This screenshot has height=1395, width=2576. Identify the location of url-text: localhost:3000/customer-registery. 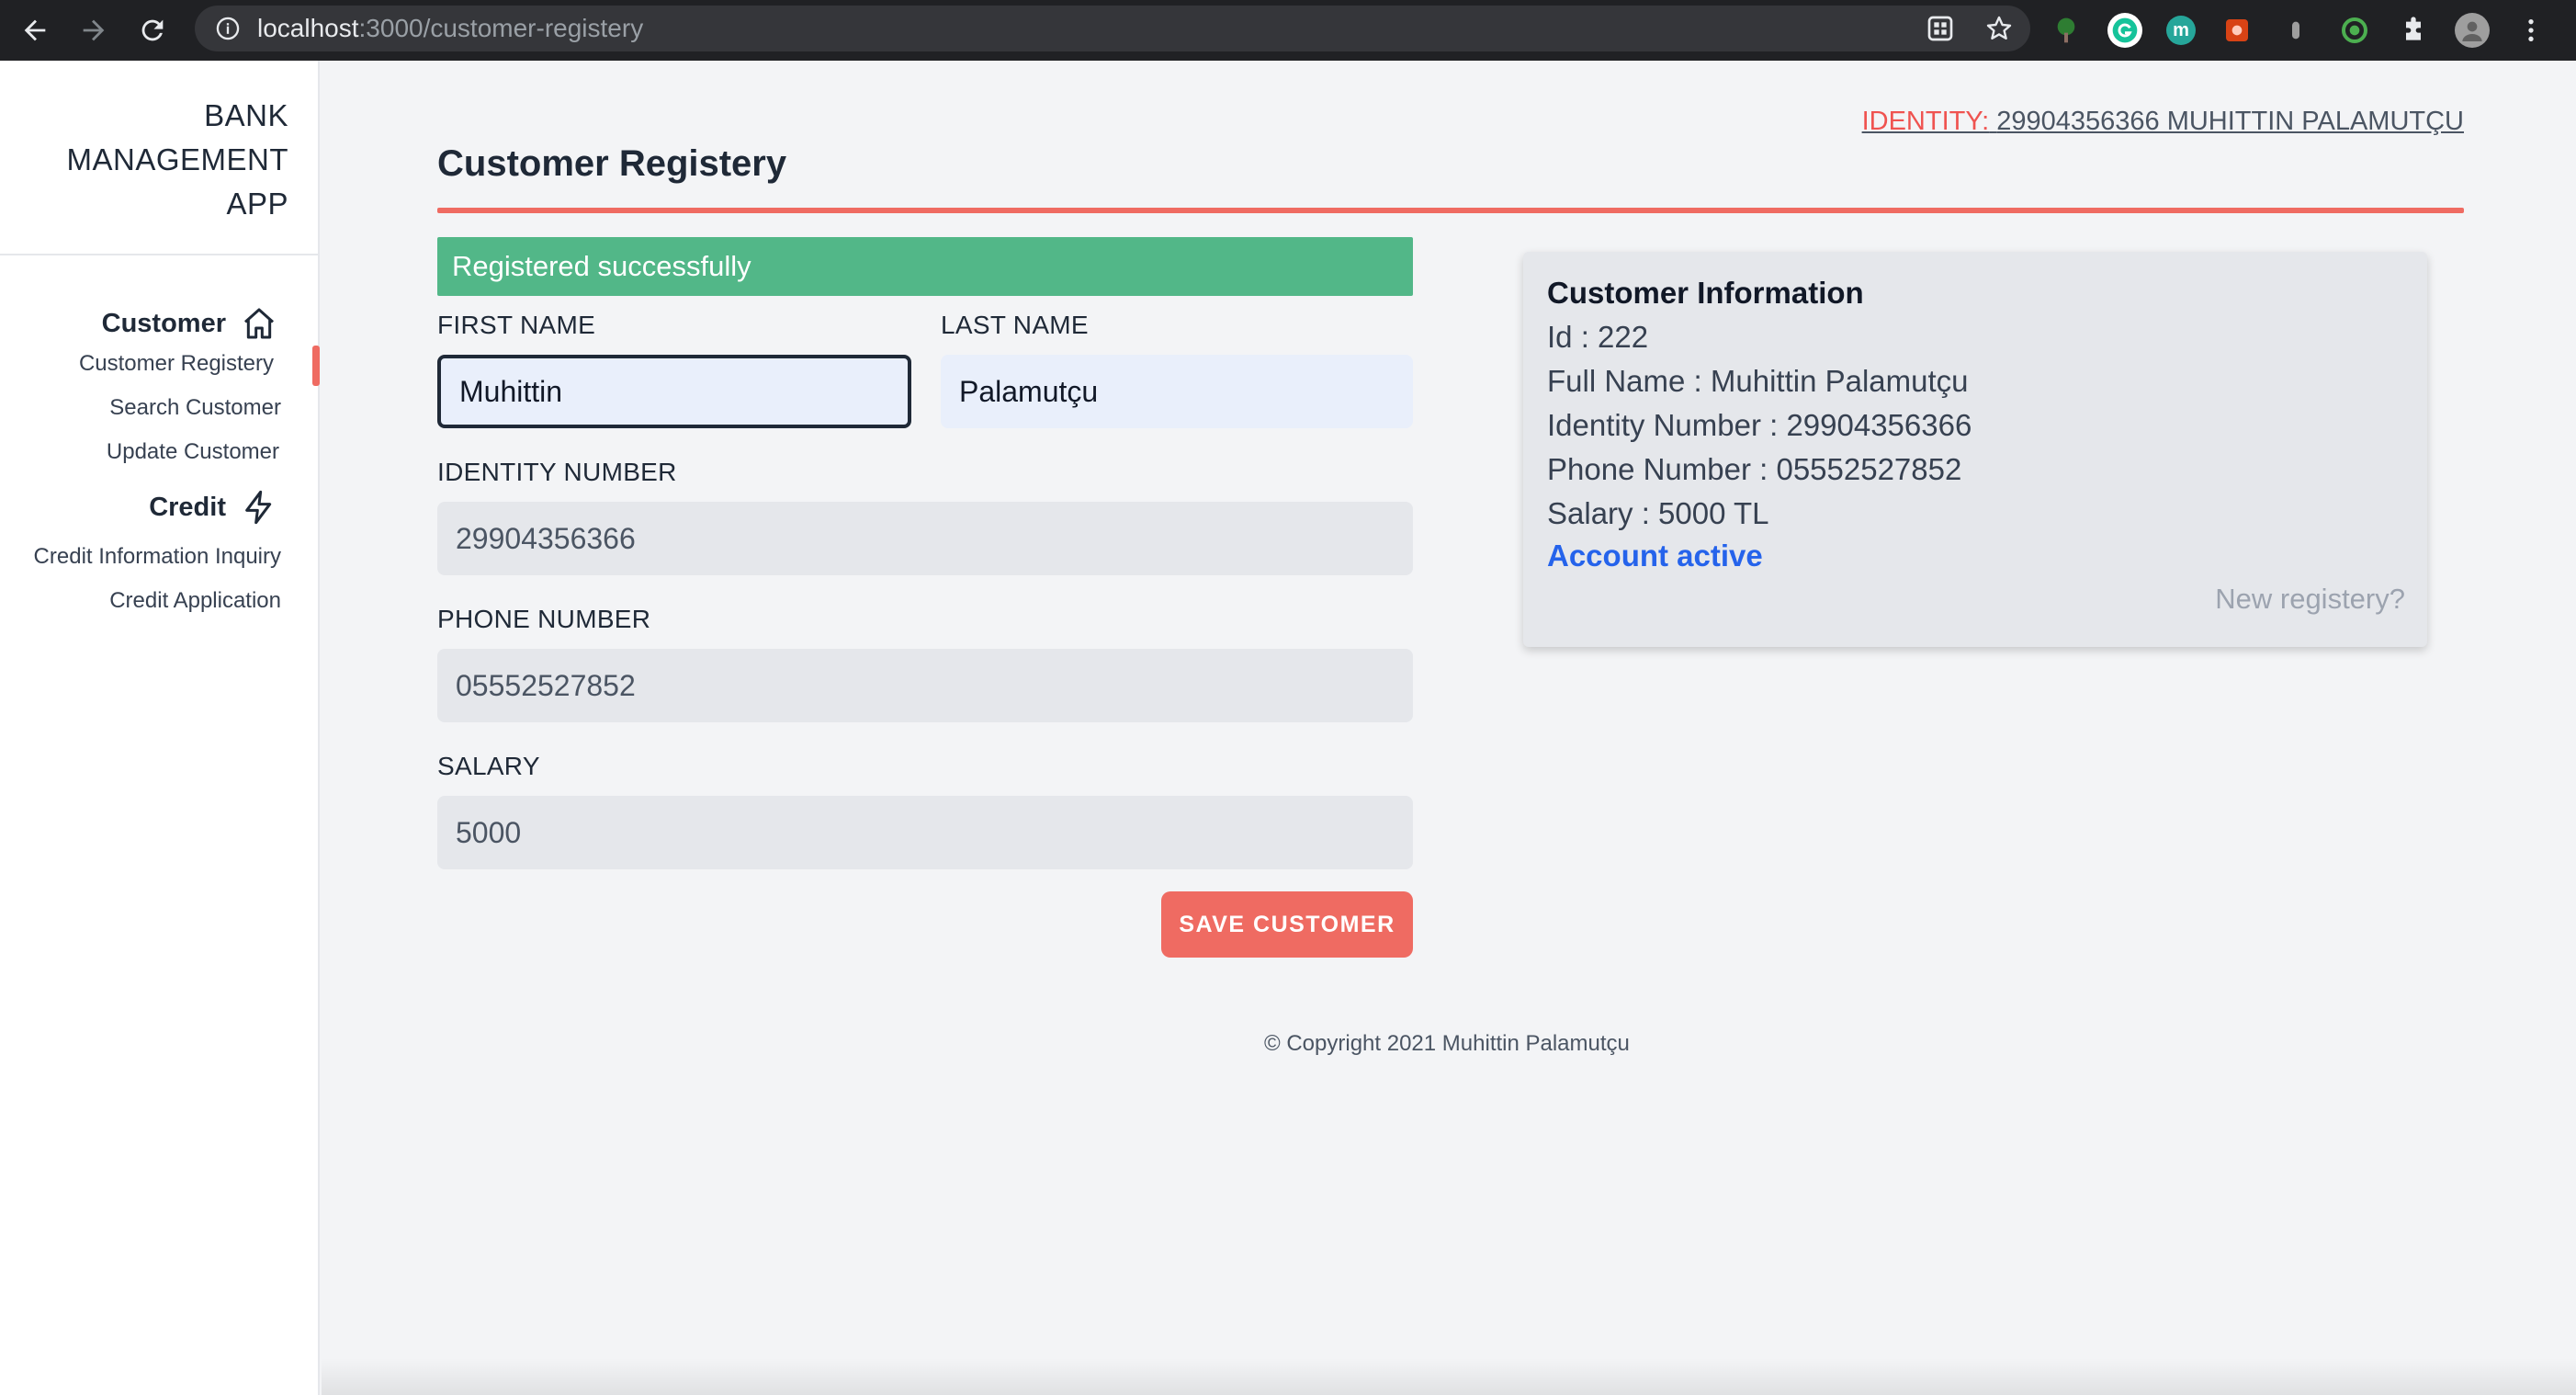
(450, 28).